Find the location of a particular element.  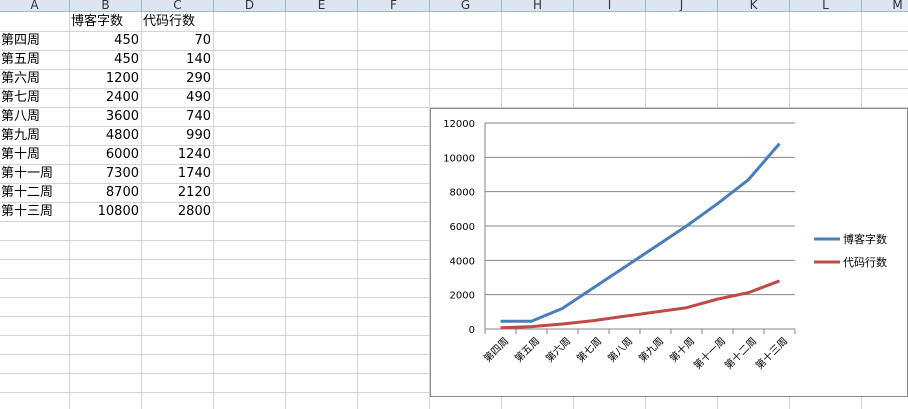

y-tick-label: 4000 is located at coordinates (462, 261).